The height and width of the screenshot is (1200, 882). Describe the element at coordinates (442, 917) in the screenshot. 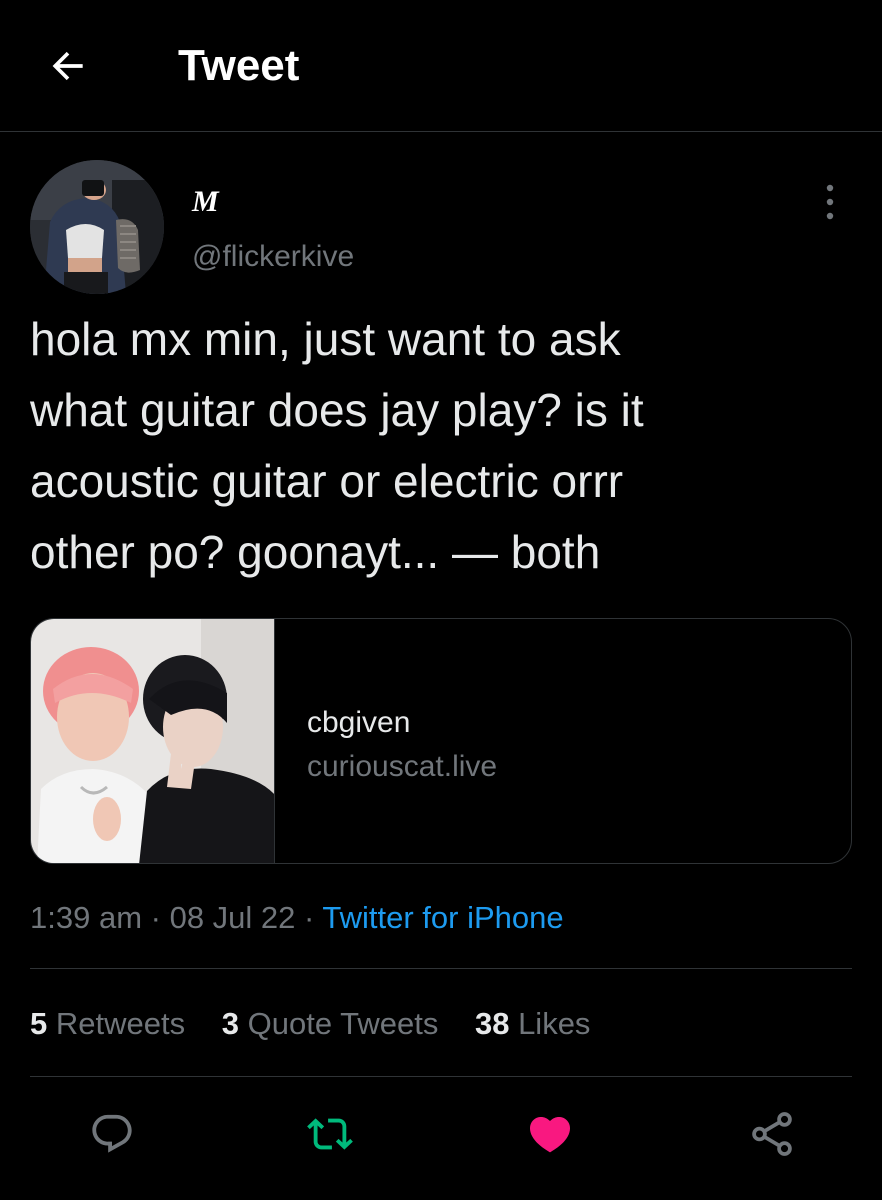

I see `tweet-source-link: Twitter for iPhone` at that location.